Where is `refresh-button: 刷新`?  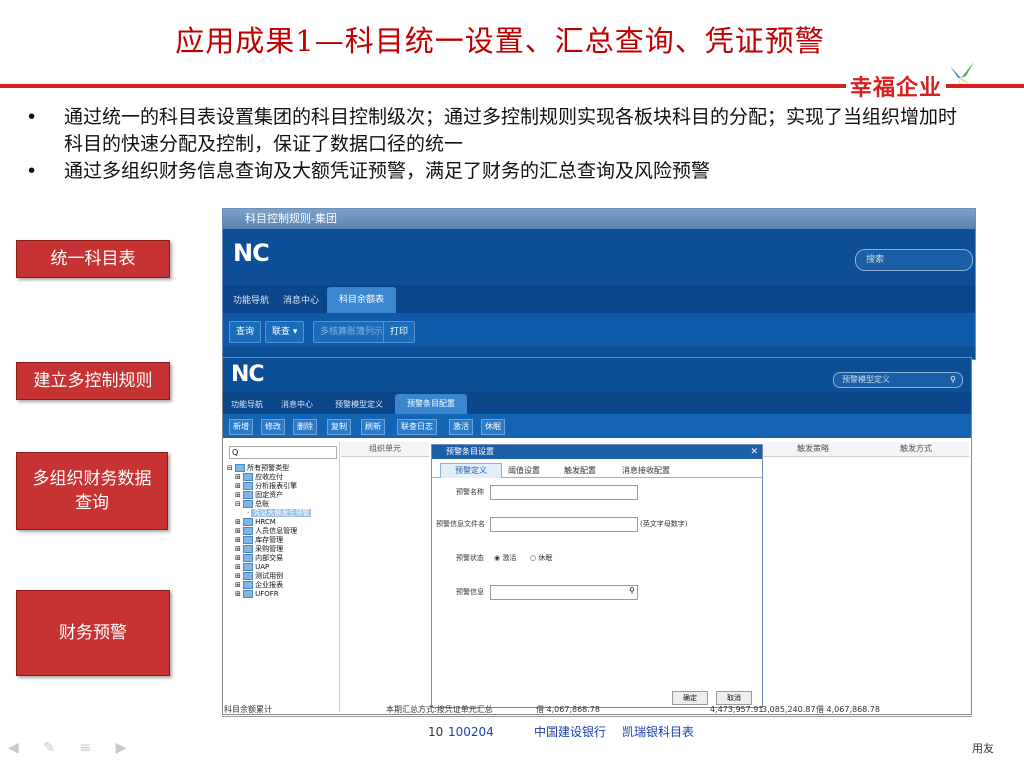 refresh-button: 刷新 is located at coordinates (373, 427).